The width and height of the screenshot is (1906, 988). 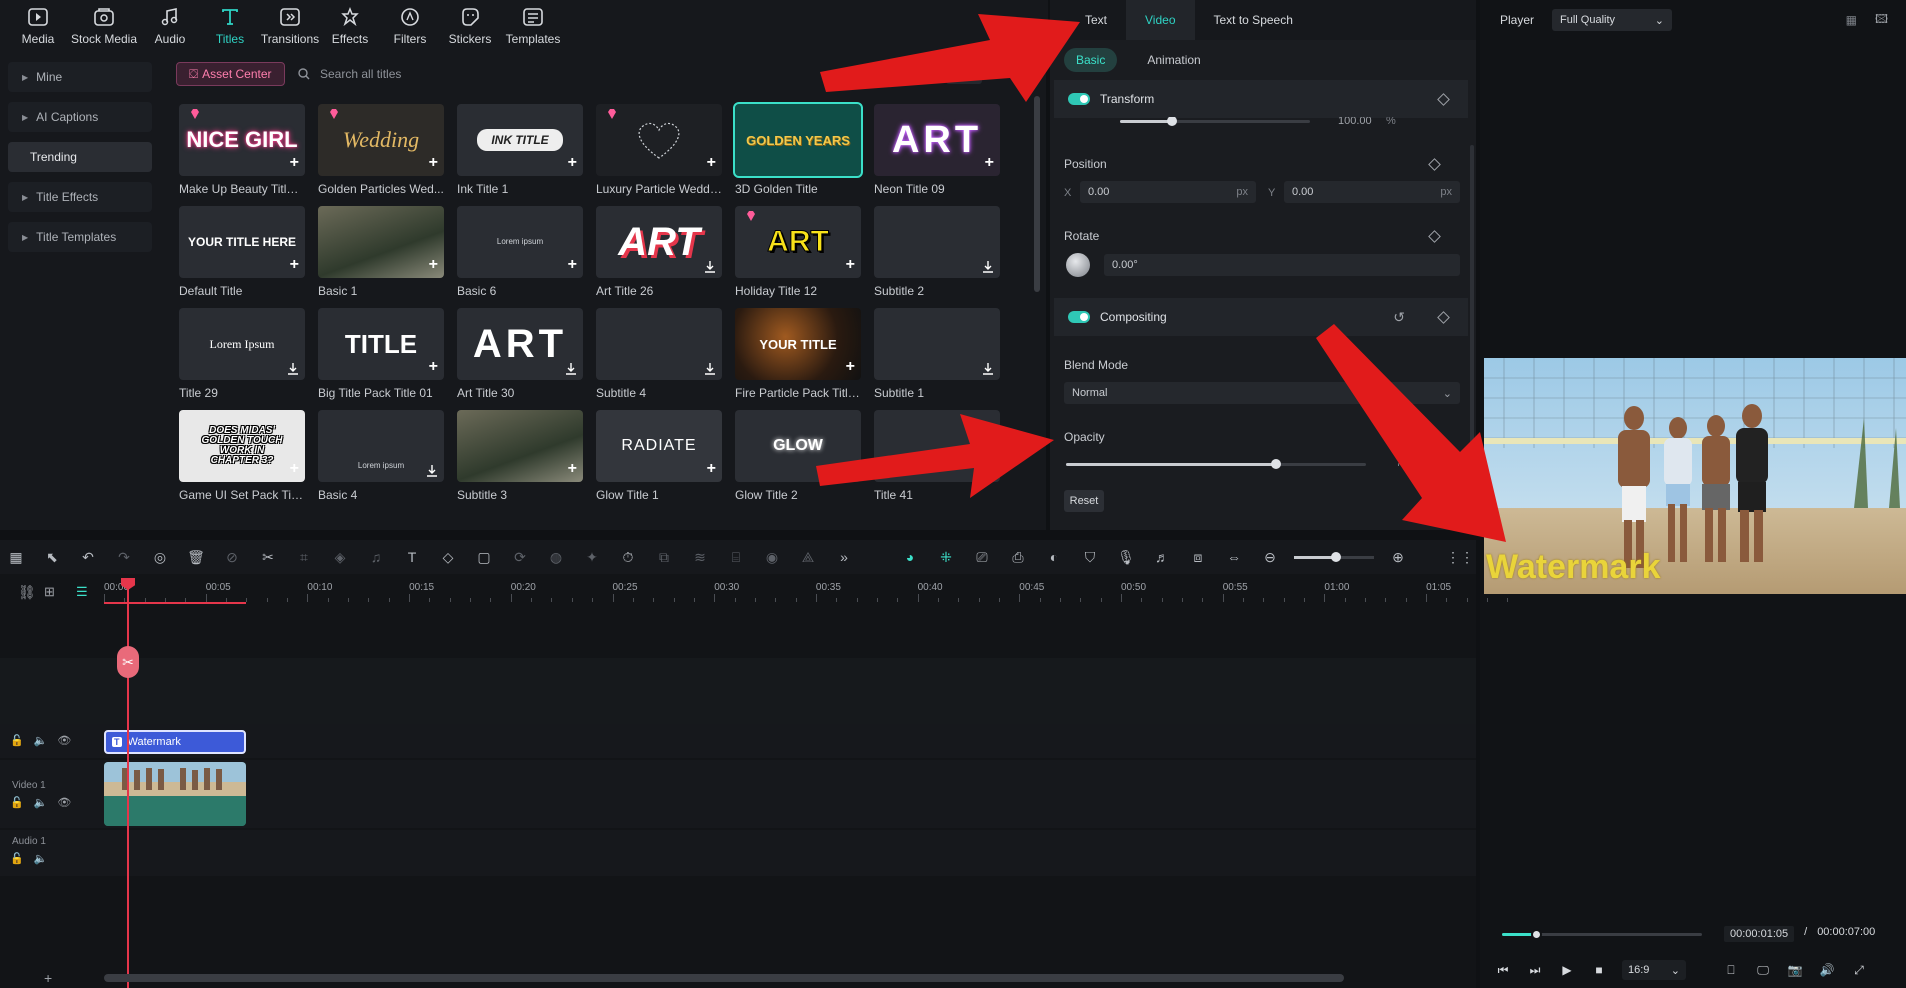 I want to click on scale-value: 100.00, so click(x=1355, y=122).